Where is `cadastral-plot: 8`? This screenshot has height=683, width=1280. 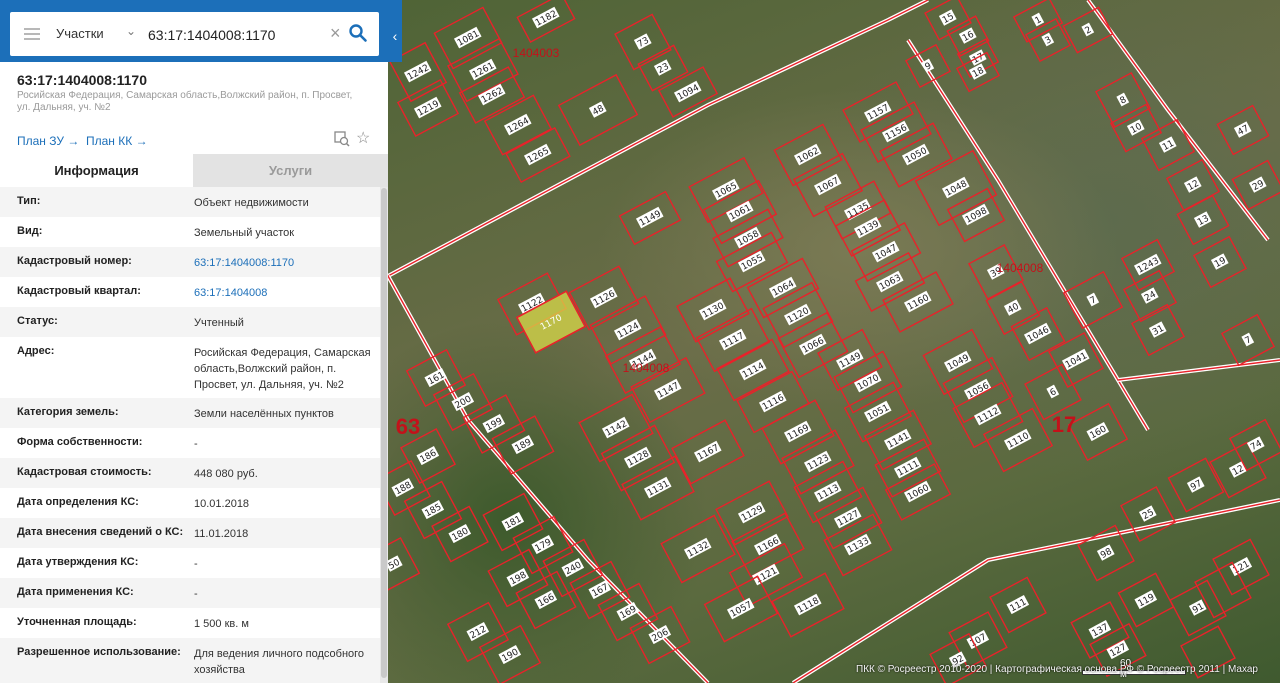 cadastral-plot: 8 is located at coordinates (1123, 100).